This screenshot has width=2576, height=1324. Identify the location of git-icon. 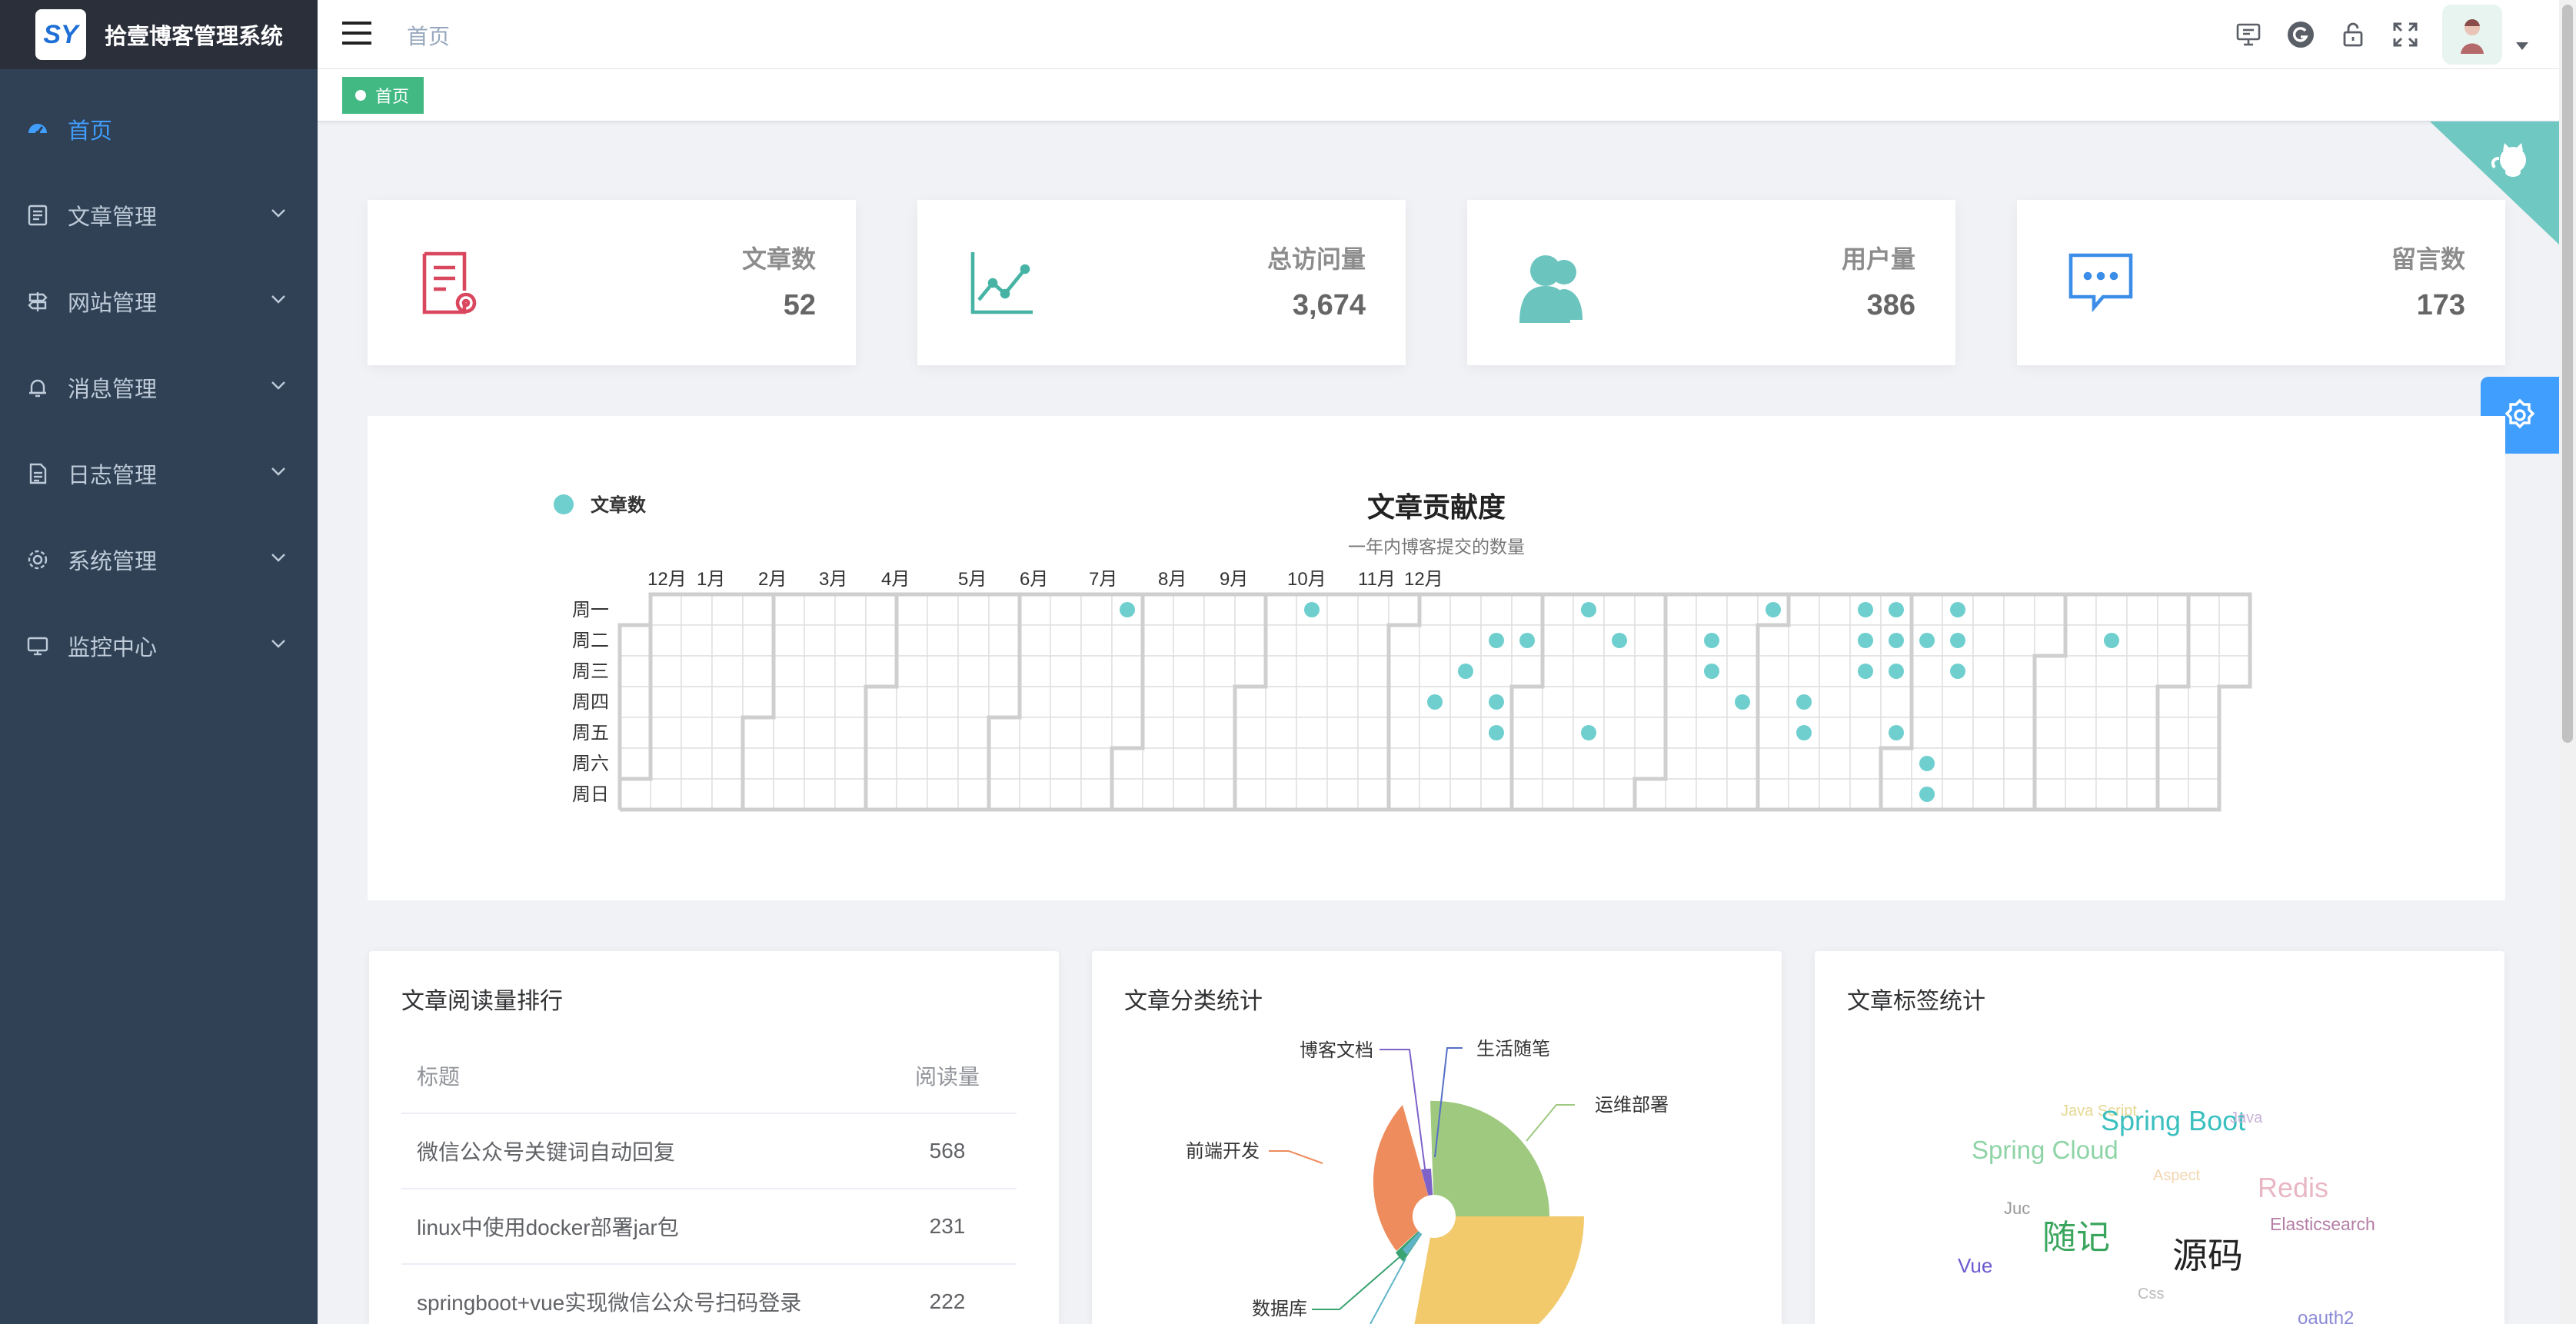
(2301, 35).